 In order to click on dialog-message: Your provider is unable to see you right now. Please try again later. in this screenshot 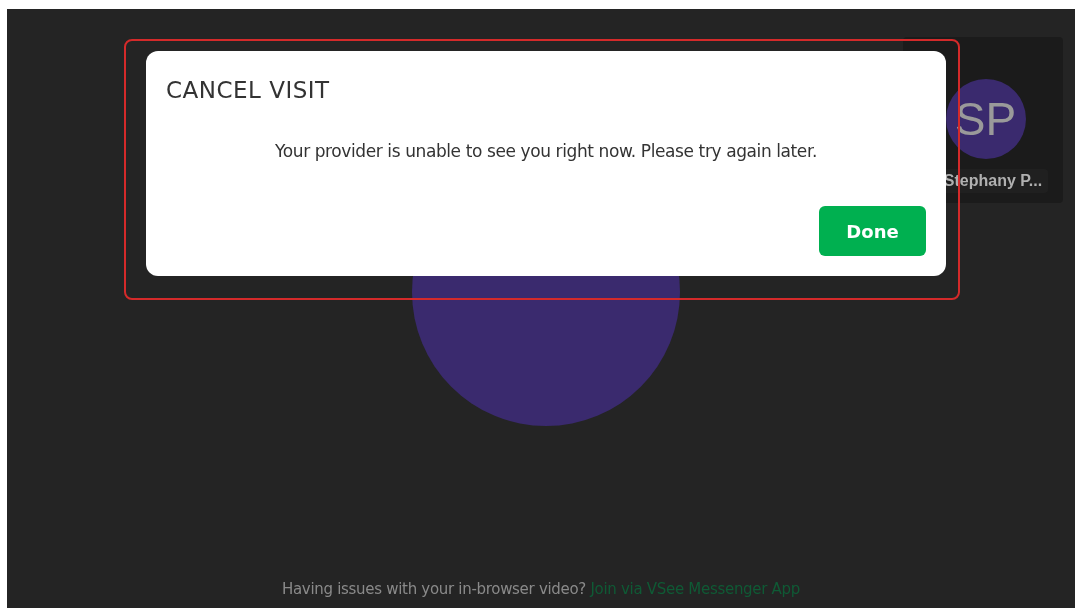, I will do `click(546, 151)`.